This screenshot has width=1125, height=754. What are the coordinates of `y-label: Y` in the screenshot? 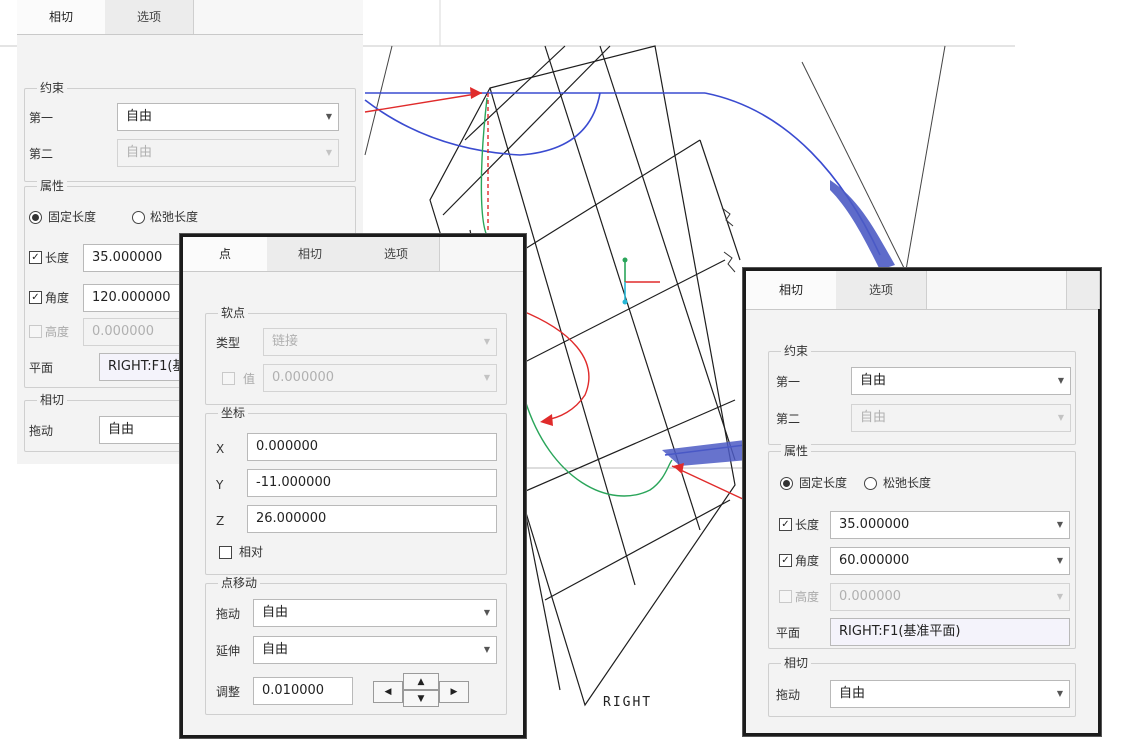 It's located at (220, 485).